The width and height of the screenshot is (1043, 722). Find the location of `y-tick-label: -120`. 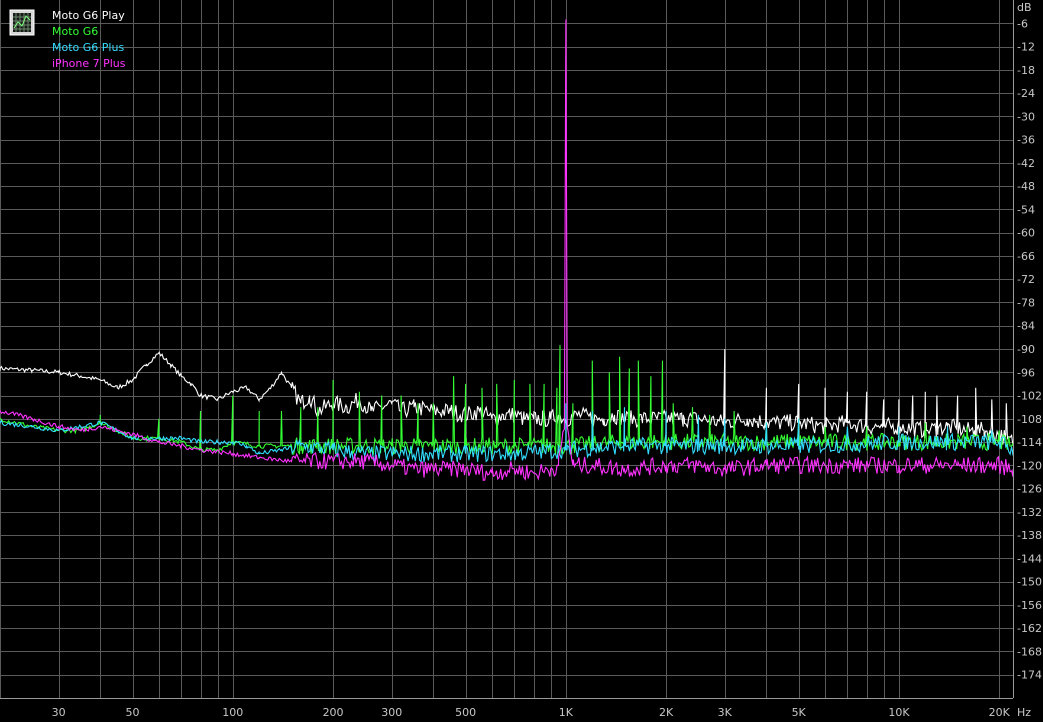

y-tick-label: -120 is located at coordinates (1029, 465).